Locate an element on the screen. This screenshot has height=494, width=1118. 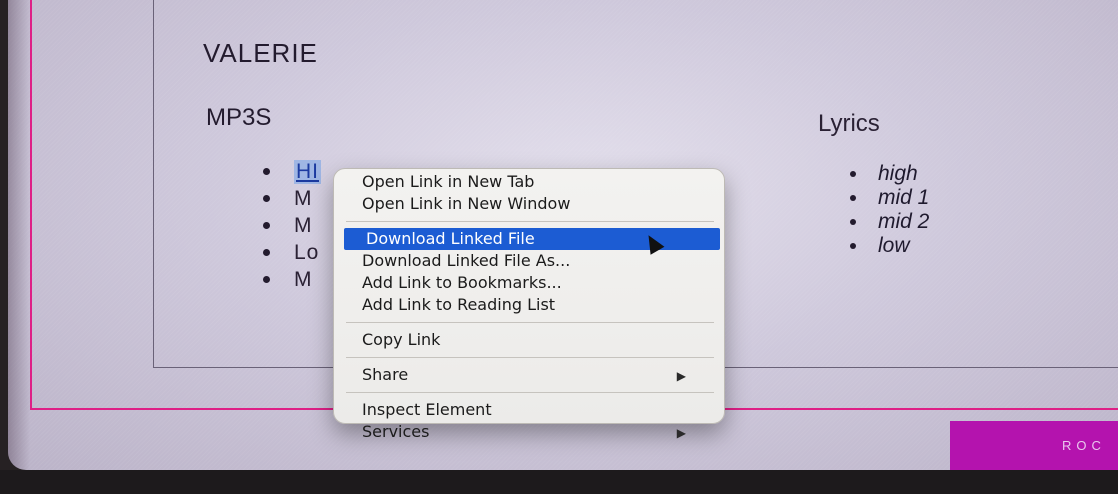
menu-item-open-new-window: Open Link in New Window is located at coordinates (529, 204).